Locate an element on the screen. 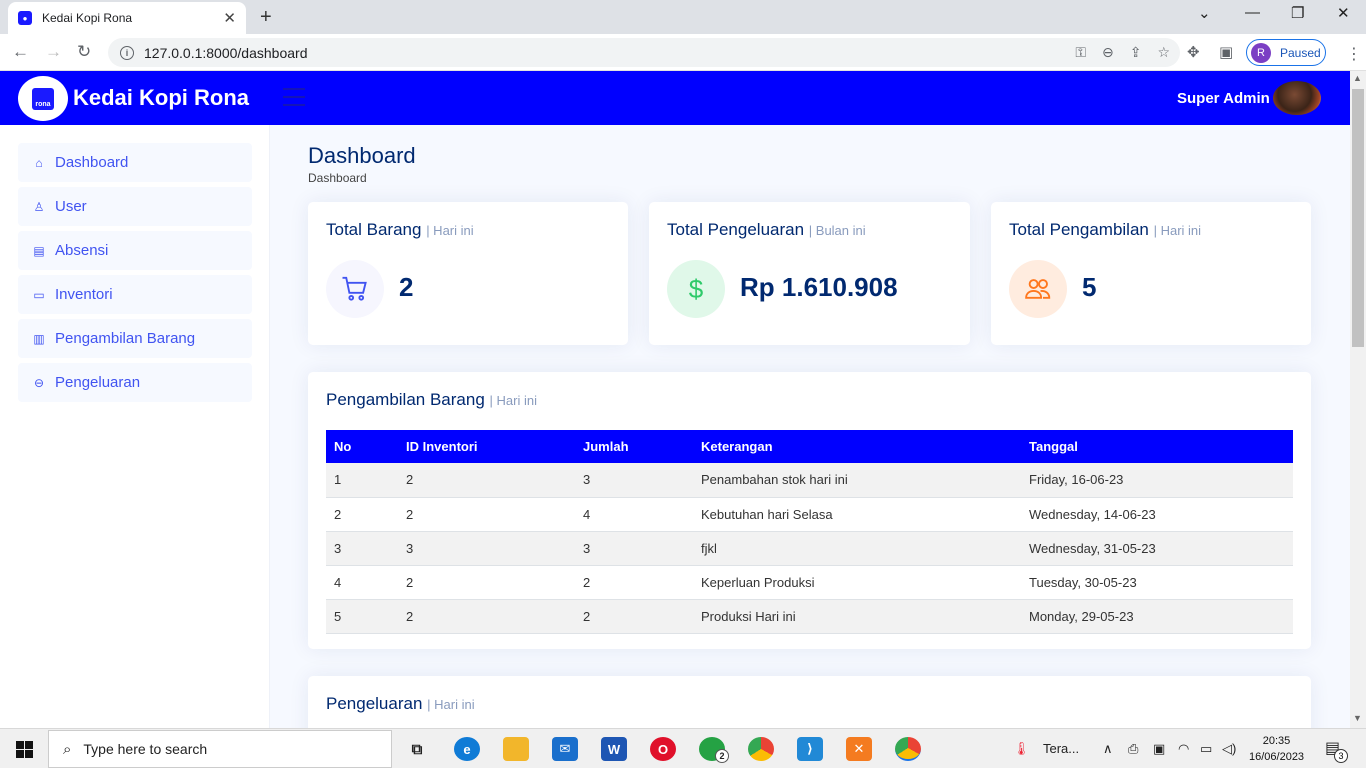 Image resolution: width=1366 pixels, height=768 pixels. column-header: Keterangan is located at coordinates (857, 446).